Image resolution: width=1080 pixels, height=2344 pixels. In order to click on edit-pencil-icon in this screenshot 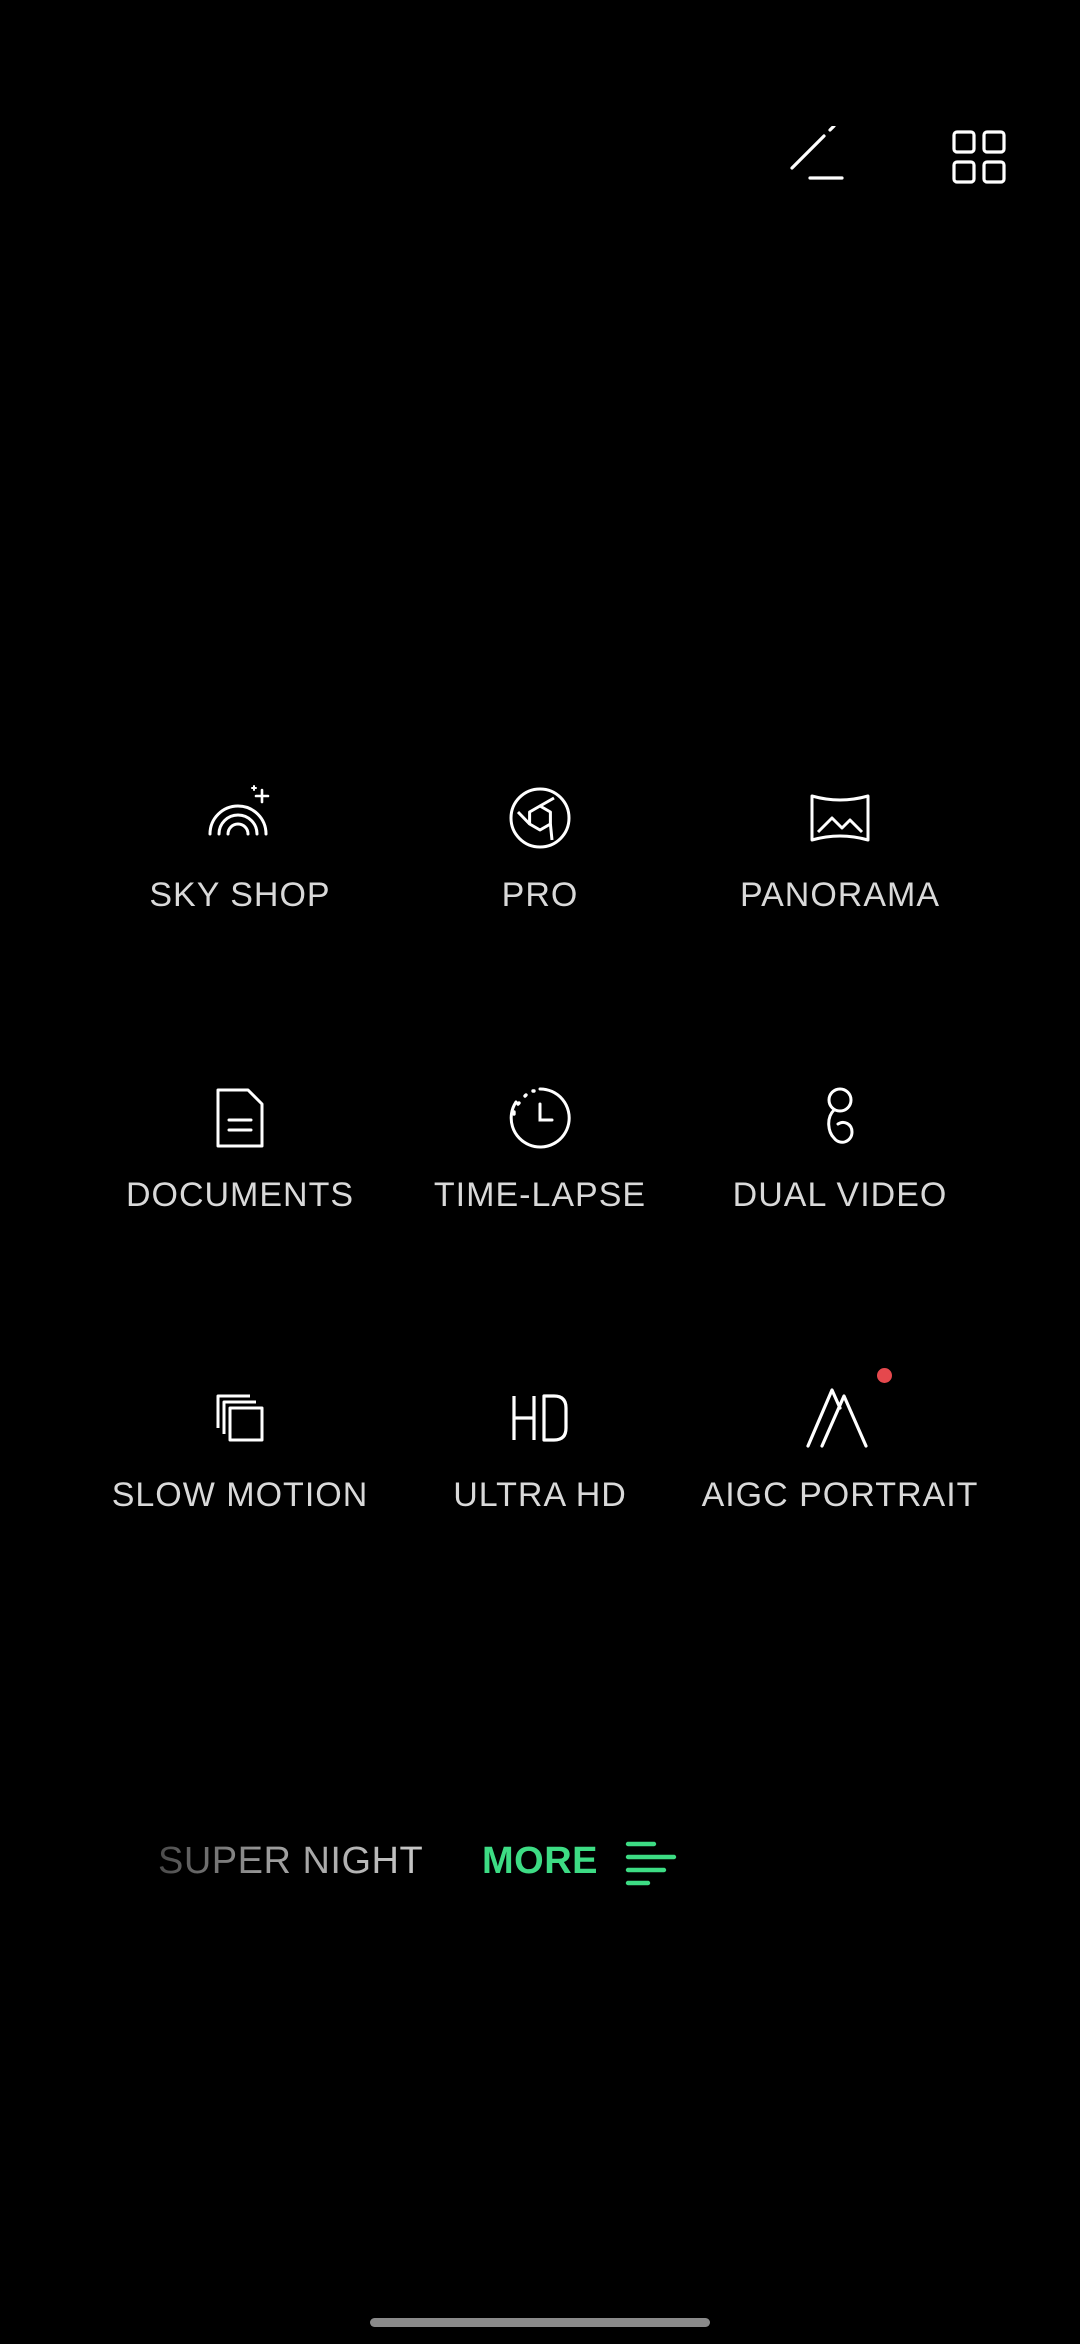, I will do `click(817, 153)`.